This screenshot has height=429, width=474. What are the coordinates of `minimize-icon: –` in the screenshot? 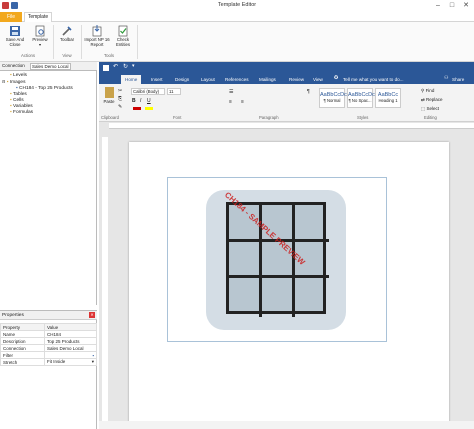 It's located at (438, 6).